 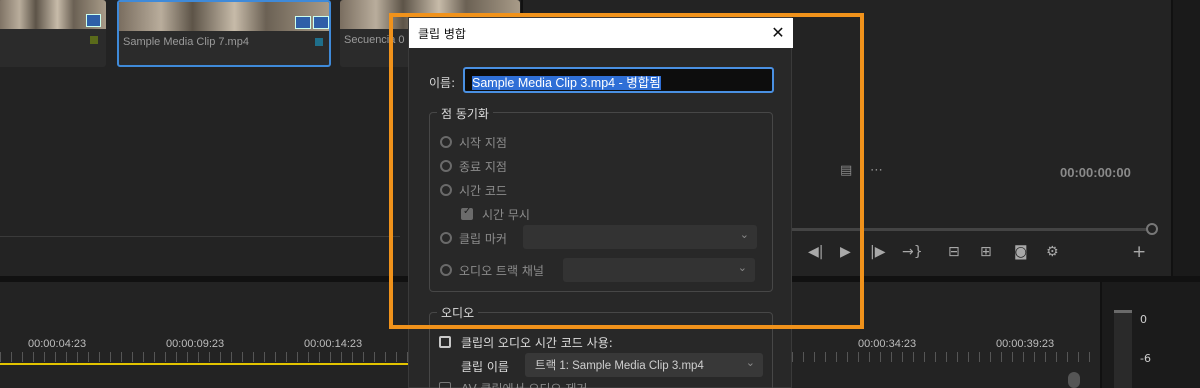 What do you see at coordinates (445, 385) in the screenshot?
I see `remove-audio-checkbox` at bounding box center [445, 385].